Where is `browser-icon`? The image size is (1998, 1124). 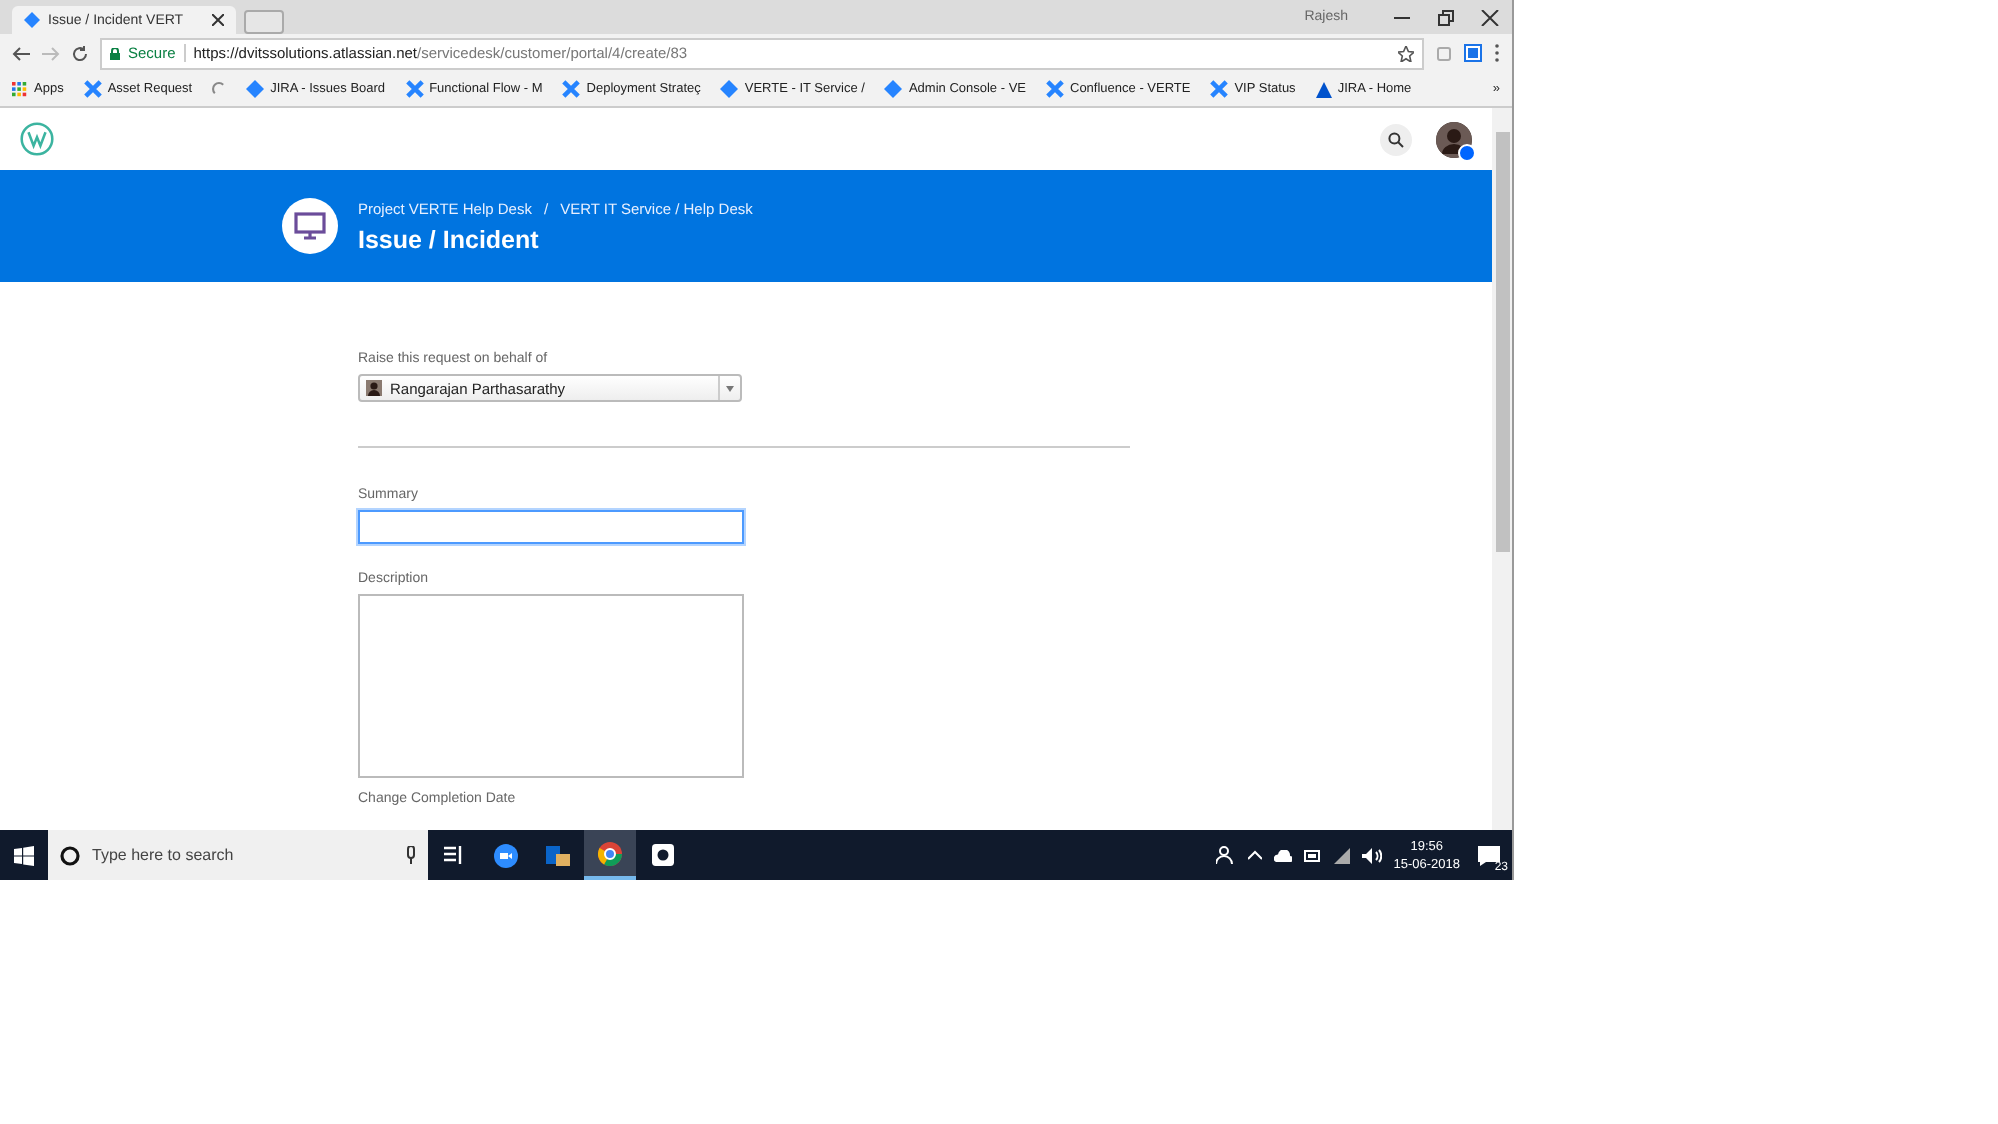
browser-icon is located at coordinates (610, 853).